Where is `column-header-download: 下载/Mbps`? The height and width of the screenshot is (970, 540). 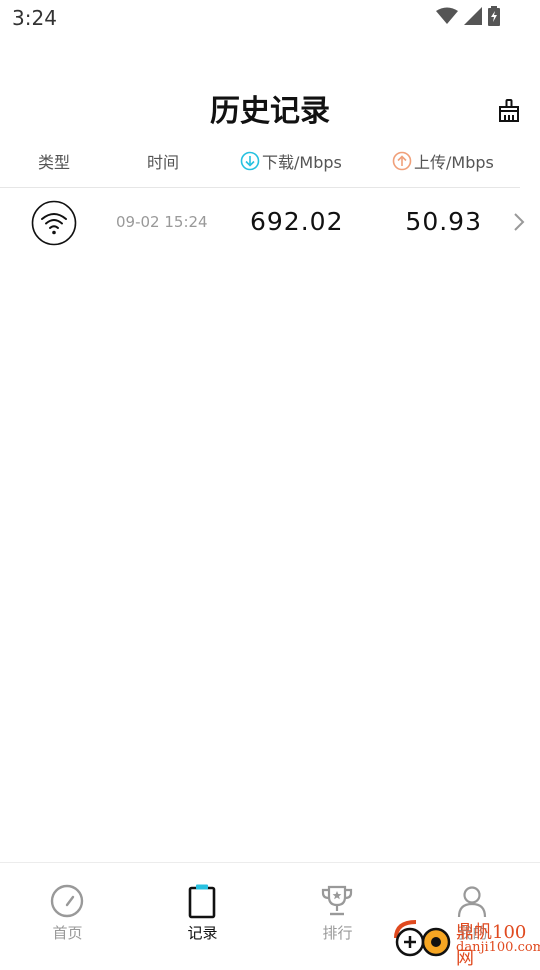 column-header-download: 下载/Mbps is located at coordinates (291, 161).